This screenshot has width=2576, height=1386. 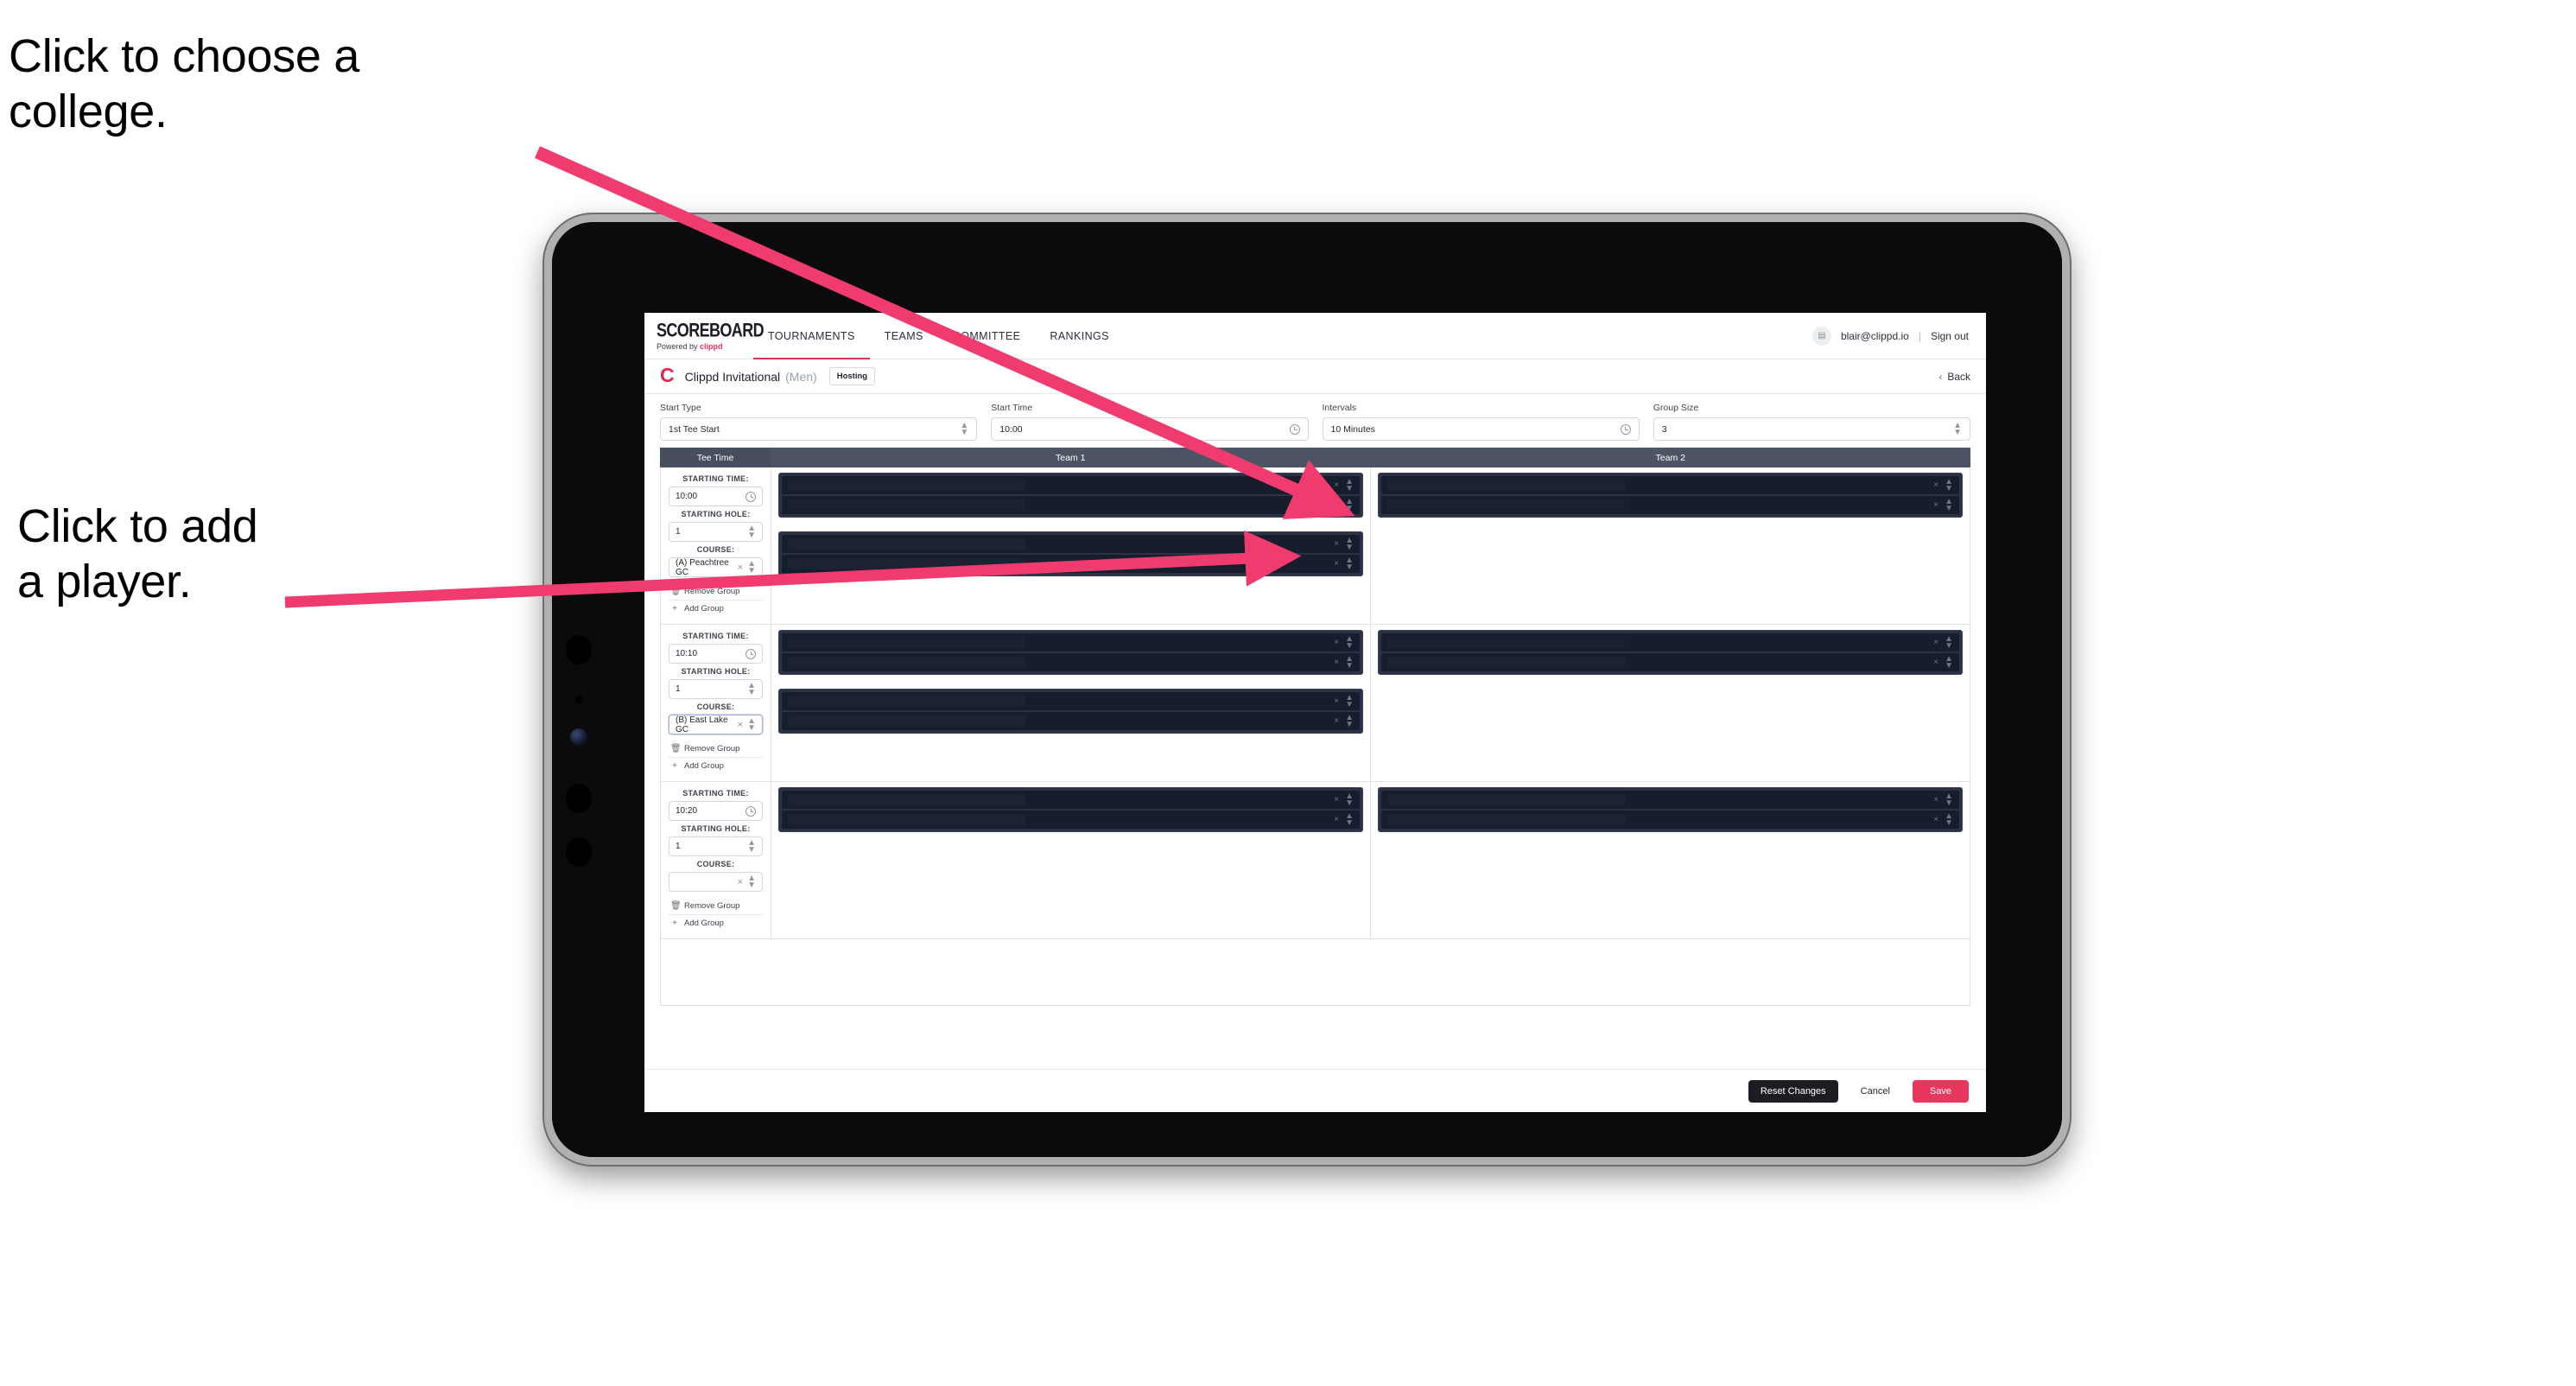 I want to click on save-button: Save, so click(x=1940, y=1091).